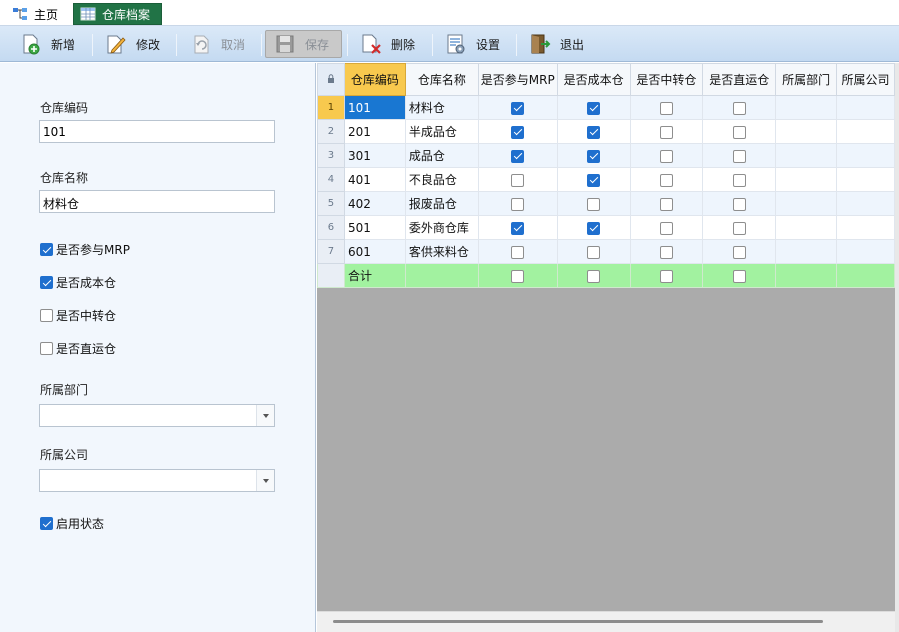 This screenshot has width=899, height=632. I want to click on cell-warehouse-code: 301, so click(374, 155).